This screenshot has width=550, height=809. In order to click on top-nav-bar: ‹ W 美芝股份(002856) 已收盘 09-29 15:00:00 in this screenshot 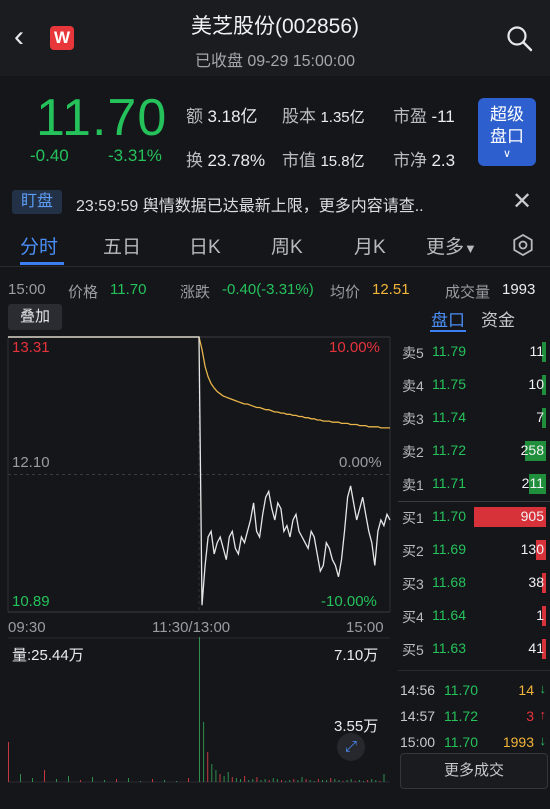, I will do `click(275, 38)`.